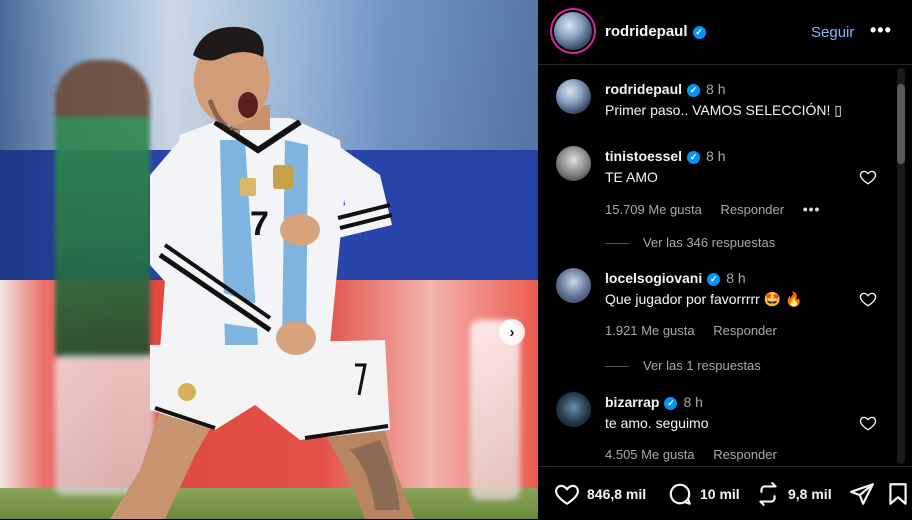 This screenshot has width=912, height=520. Describe the element at coordinates (723, 110) in the screenshot. I see `caption-text: Primer paso.. VAMOS SELECCIÓN! ▯` at that location.